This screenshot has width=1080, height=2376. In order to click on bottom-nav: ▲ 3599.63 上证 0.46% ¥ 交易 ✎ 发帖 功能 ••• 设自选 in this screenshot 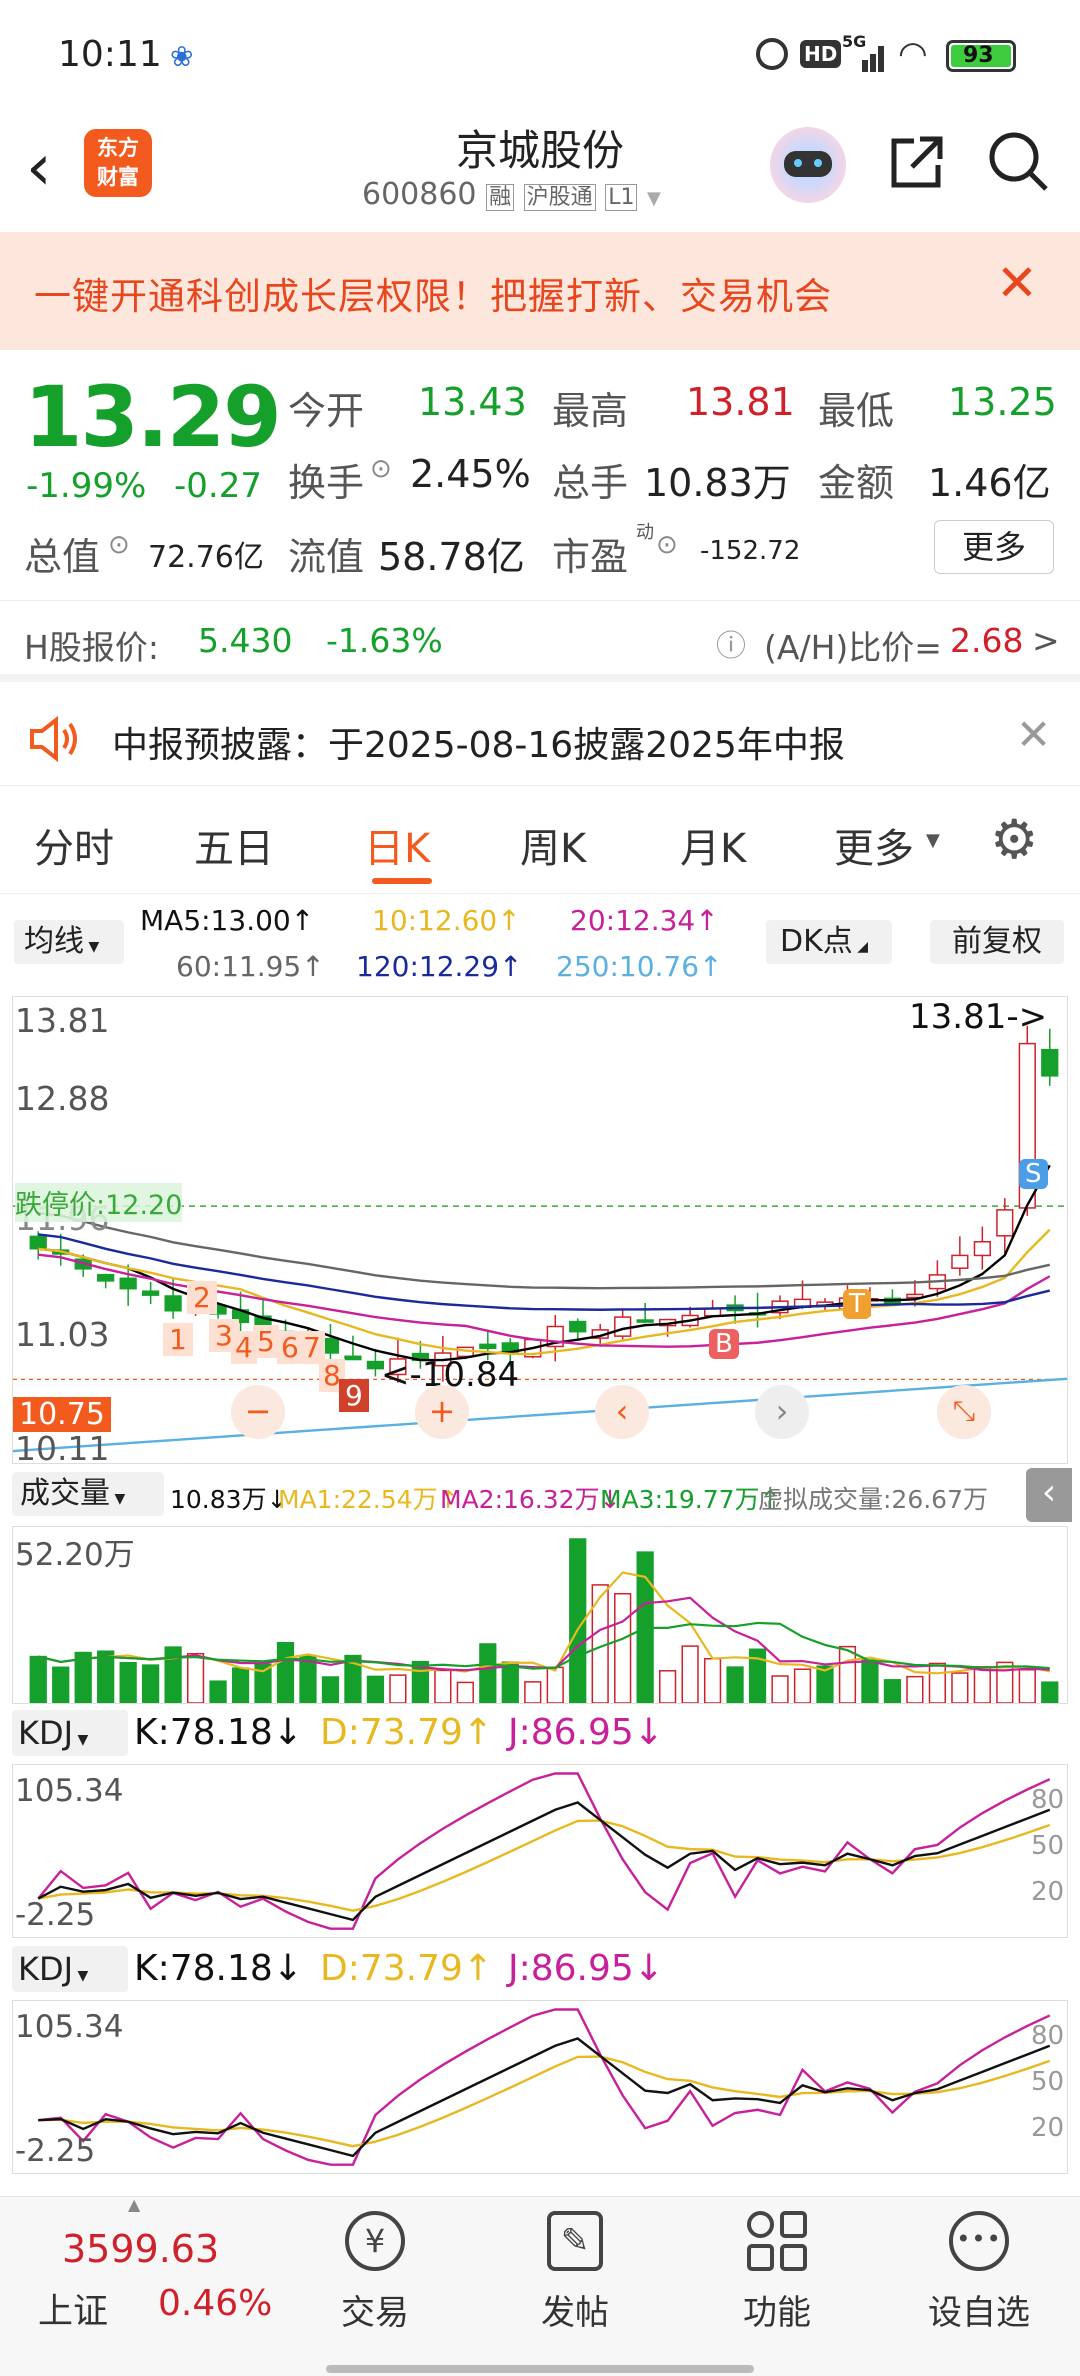, I will do `click(540, 2285)`.